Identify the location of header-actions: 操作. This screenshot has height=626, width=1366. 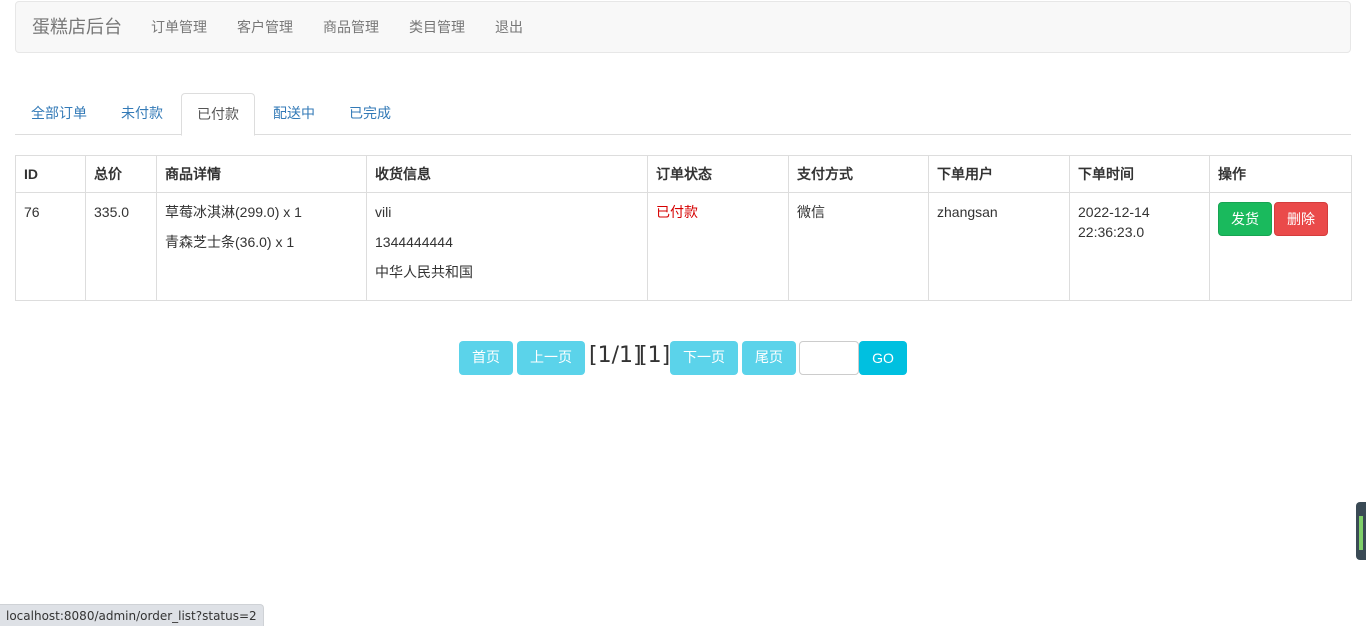
(1280, 174).